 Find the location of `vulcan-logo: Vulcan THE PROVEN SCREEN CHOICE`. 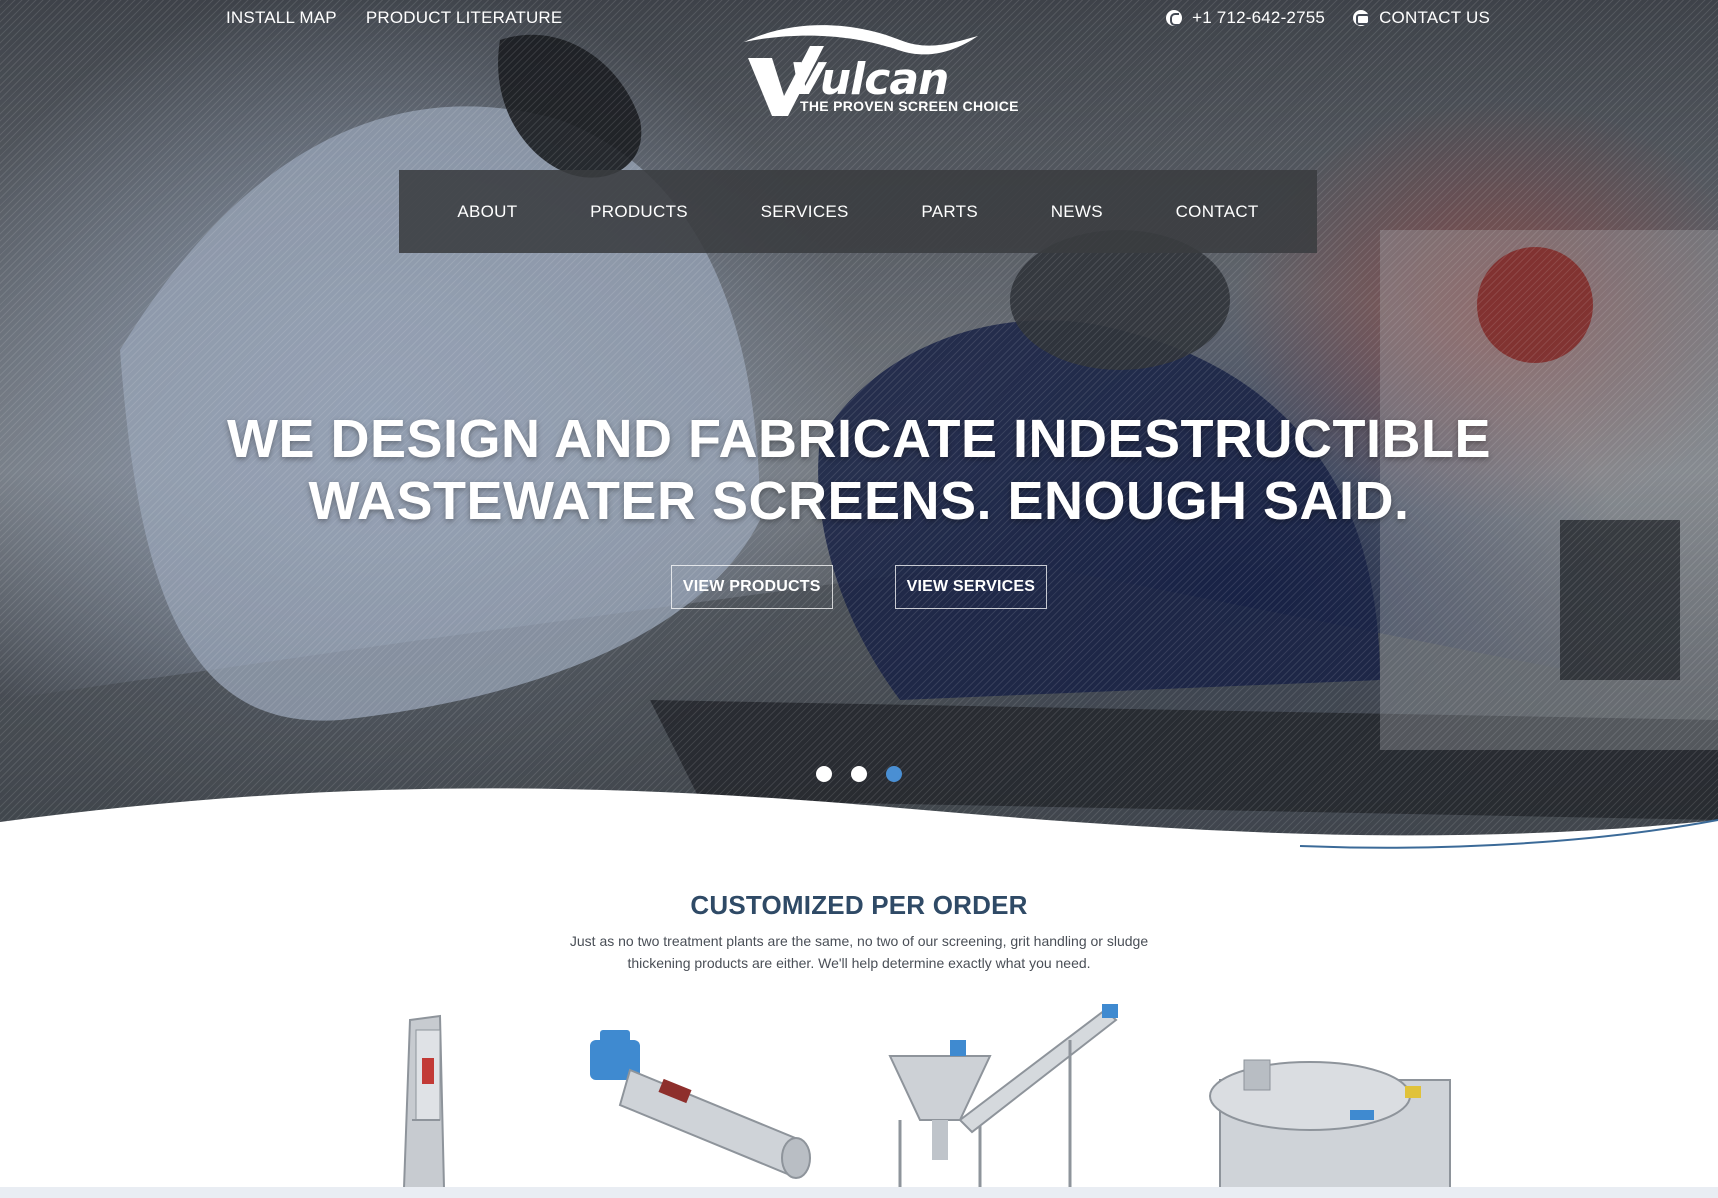

vulcan-logo: Vulcan THE PROVEN SCREEN CHOICE is located at coordinates (879, 71).